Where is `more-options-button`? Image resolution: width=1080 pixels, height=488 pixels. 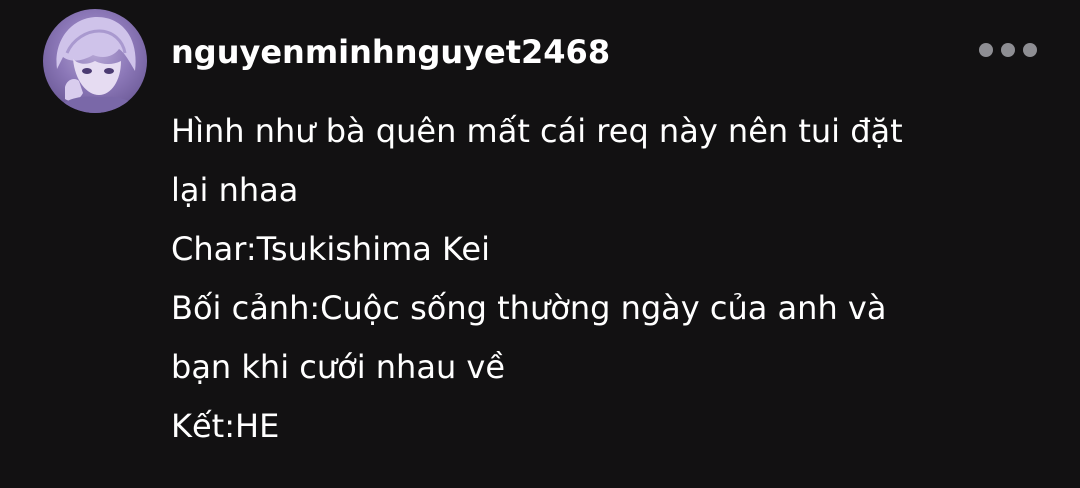 more-options-button is located at coordinates (1008, 50).